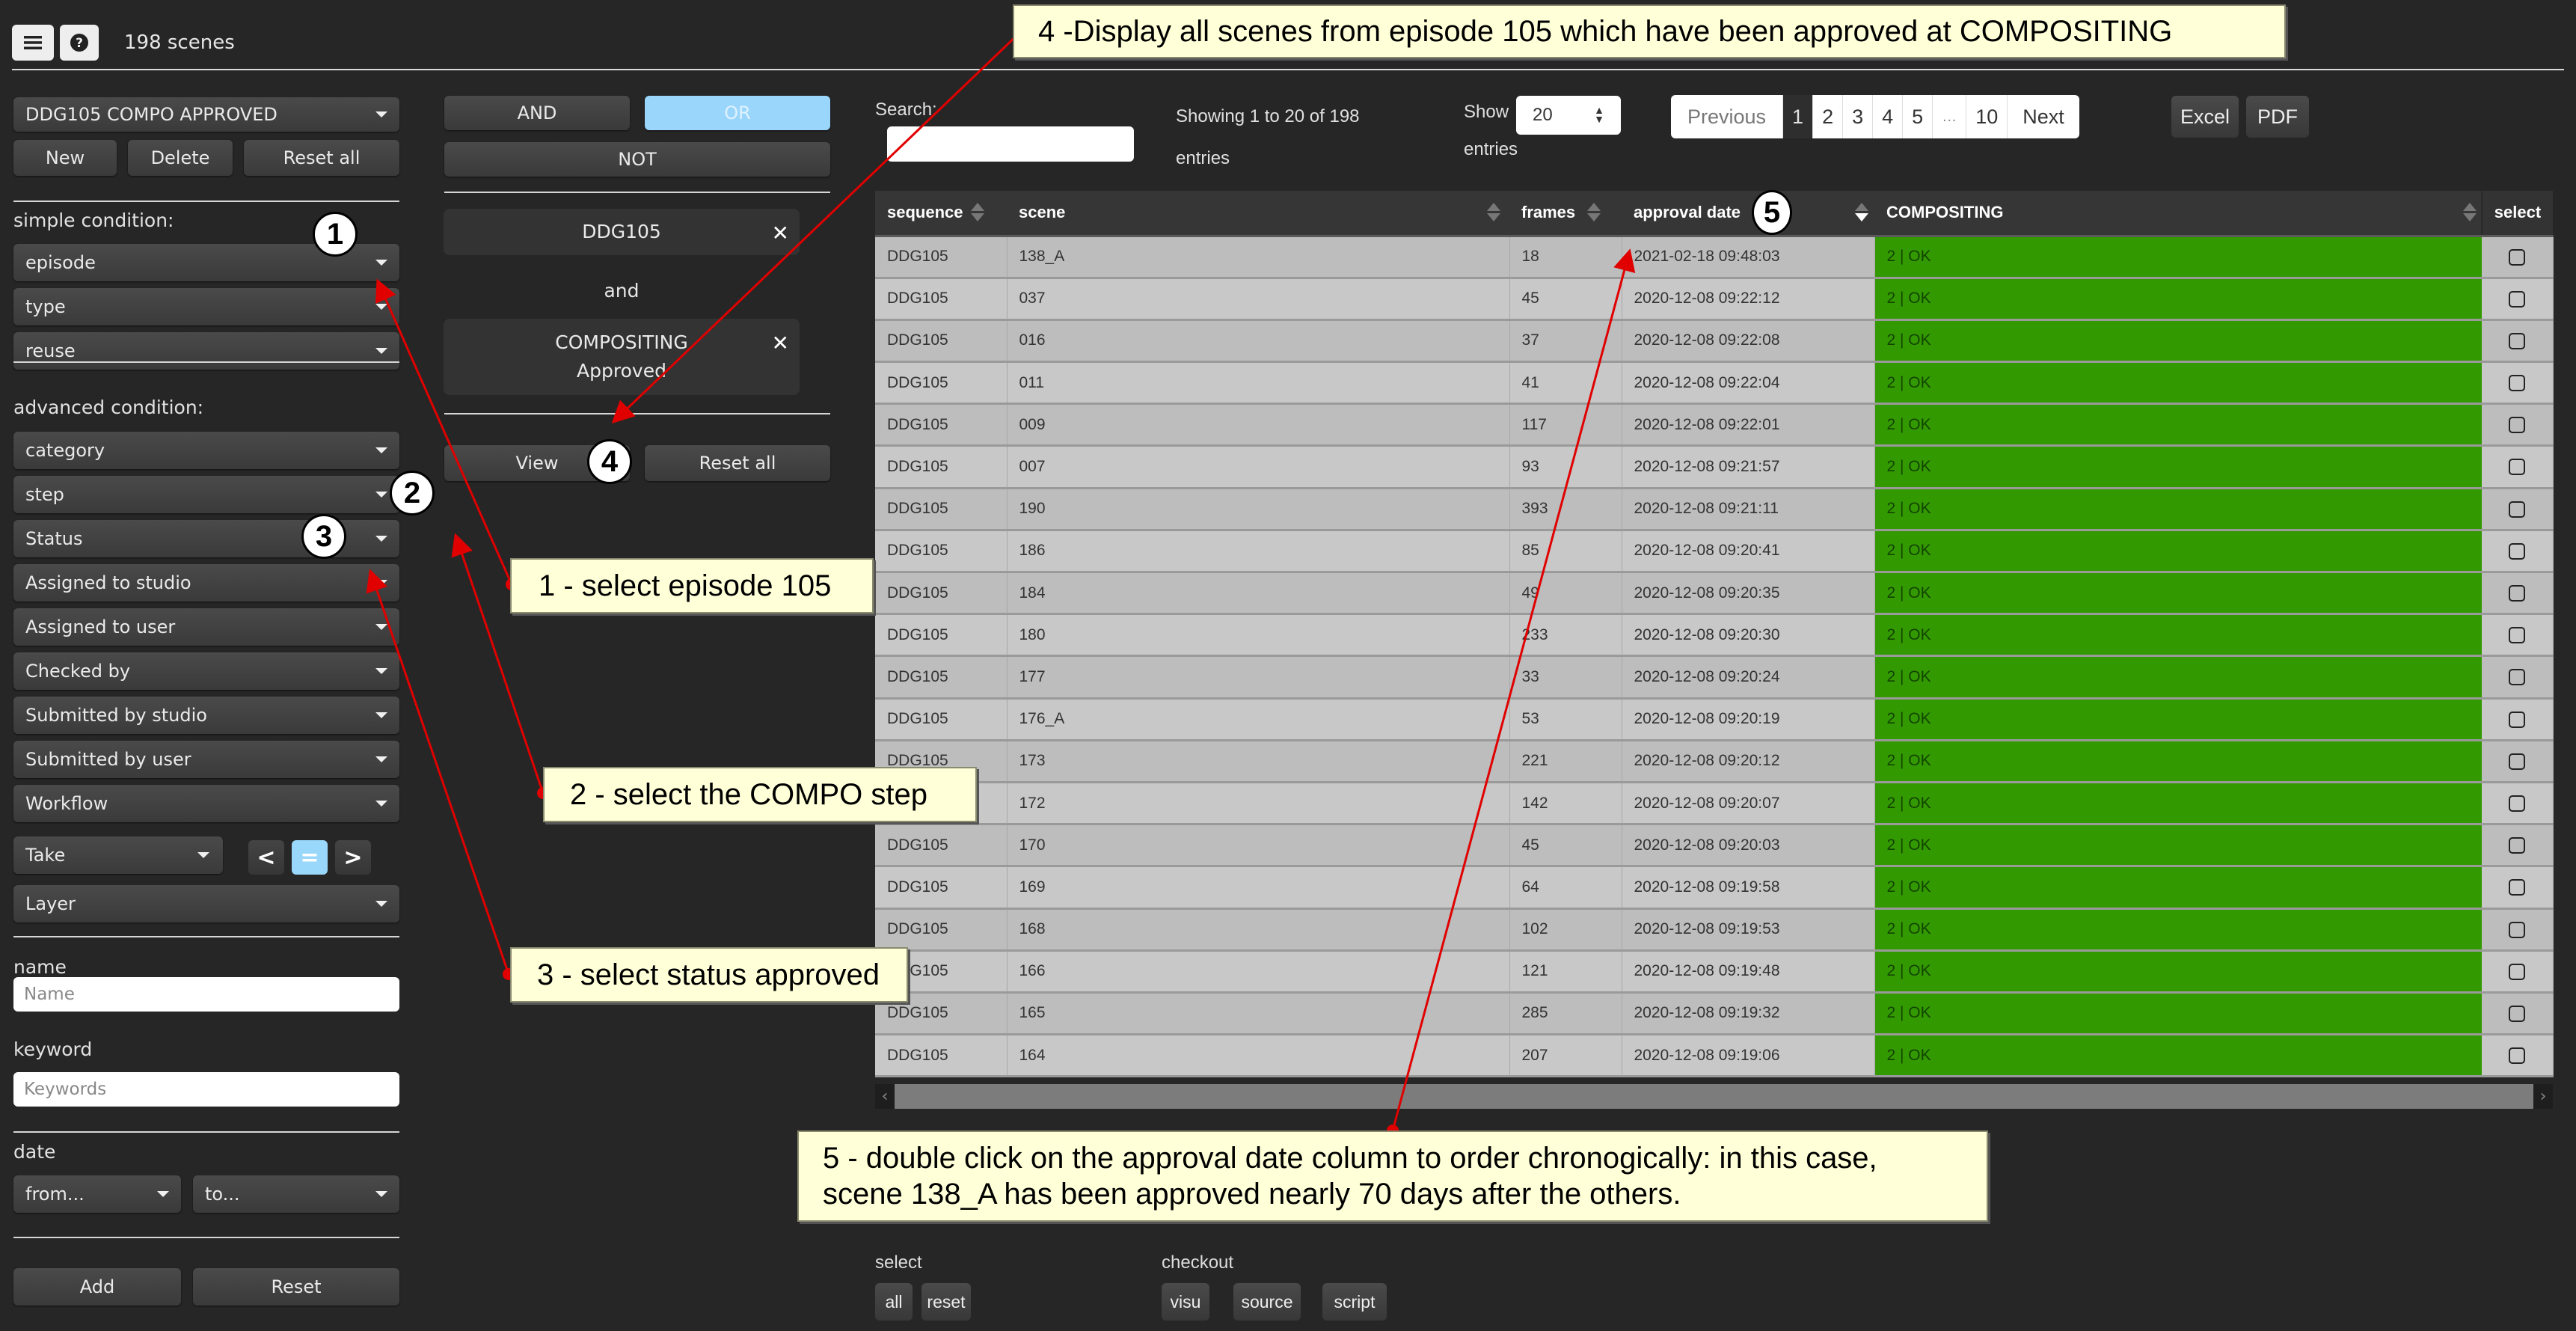 The width and height of the screenshot is (2576, 1331). Describe the element at coordinates (737, 113) in the screenshot. I see `or-button: OR` at that location.